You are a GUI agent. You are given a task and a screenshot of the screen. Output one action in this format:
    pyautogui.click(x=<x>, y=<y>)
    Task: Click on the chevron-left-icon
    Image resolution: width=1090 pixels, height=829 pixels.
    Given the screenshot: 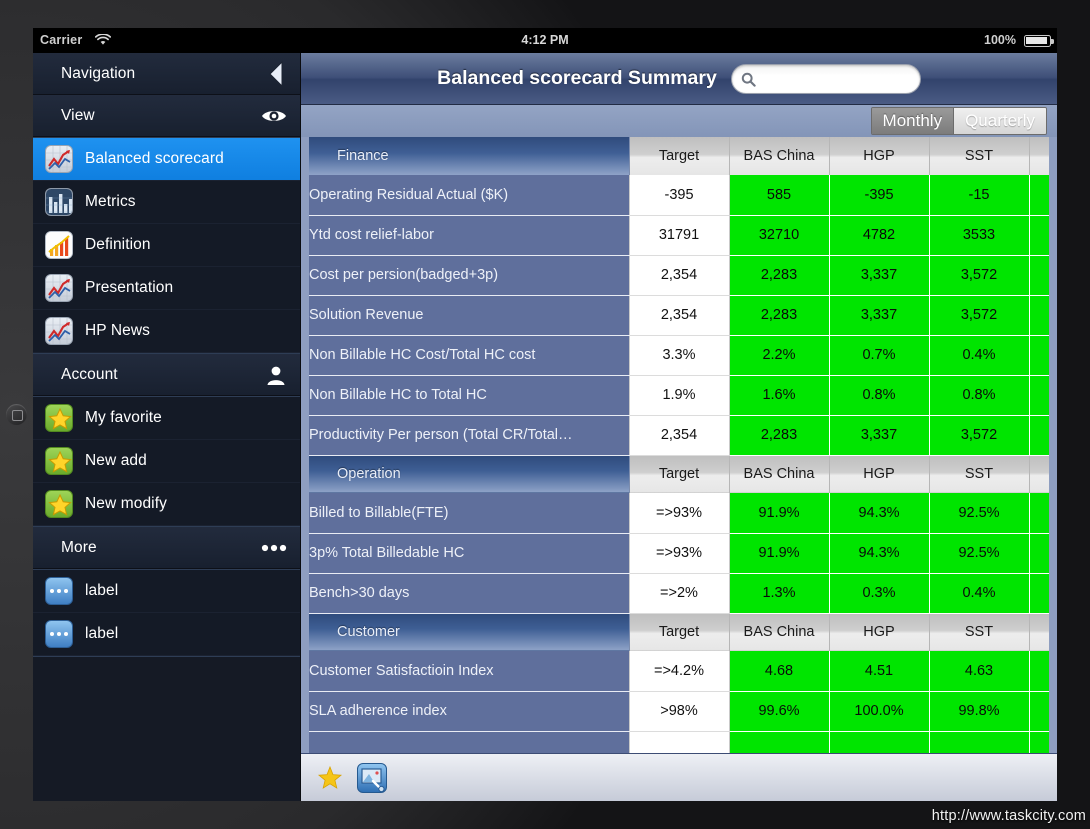 What is the action you would take?
    pyautogui.click(x=276, y=73)
    